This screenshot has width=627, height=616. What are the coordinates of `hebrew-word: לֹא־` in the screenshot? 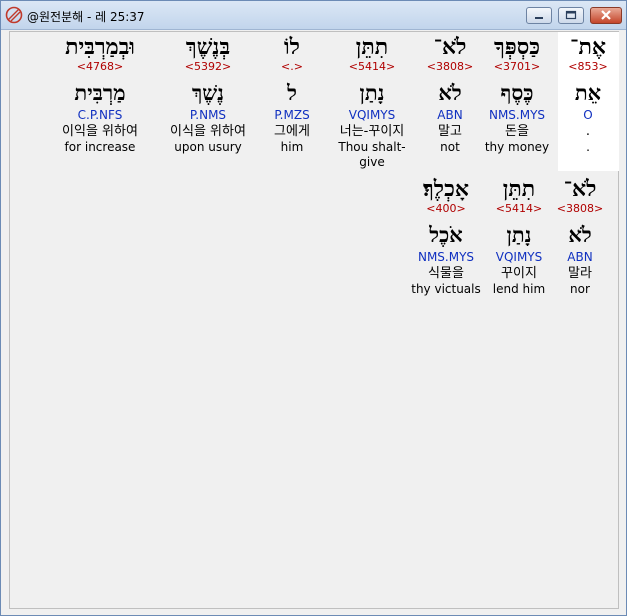 It's located at (450, 47).